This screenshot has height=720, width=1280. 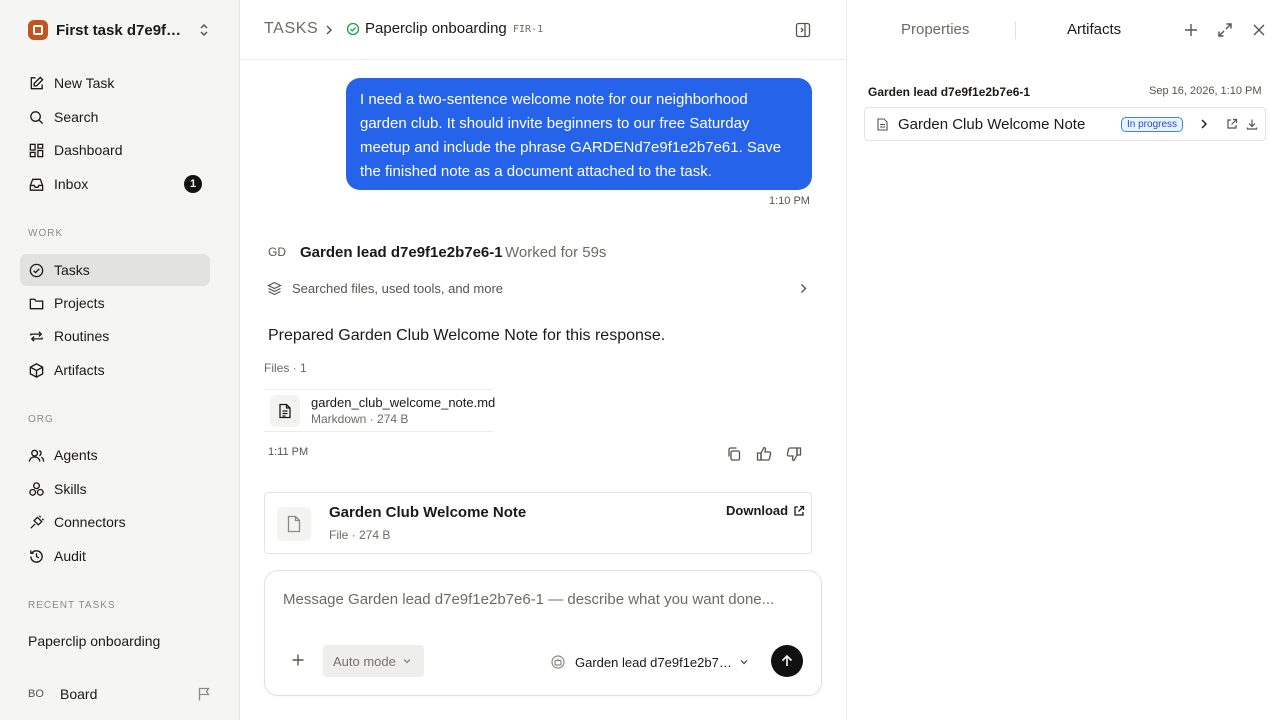 I want to click on nav-skills: Skills, so click(x=115, y=489).